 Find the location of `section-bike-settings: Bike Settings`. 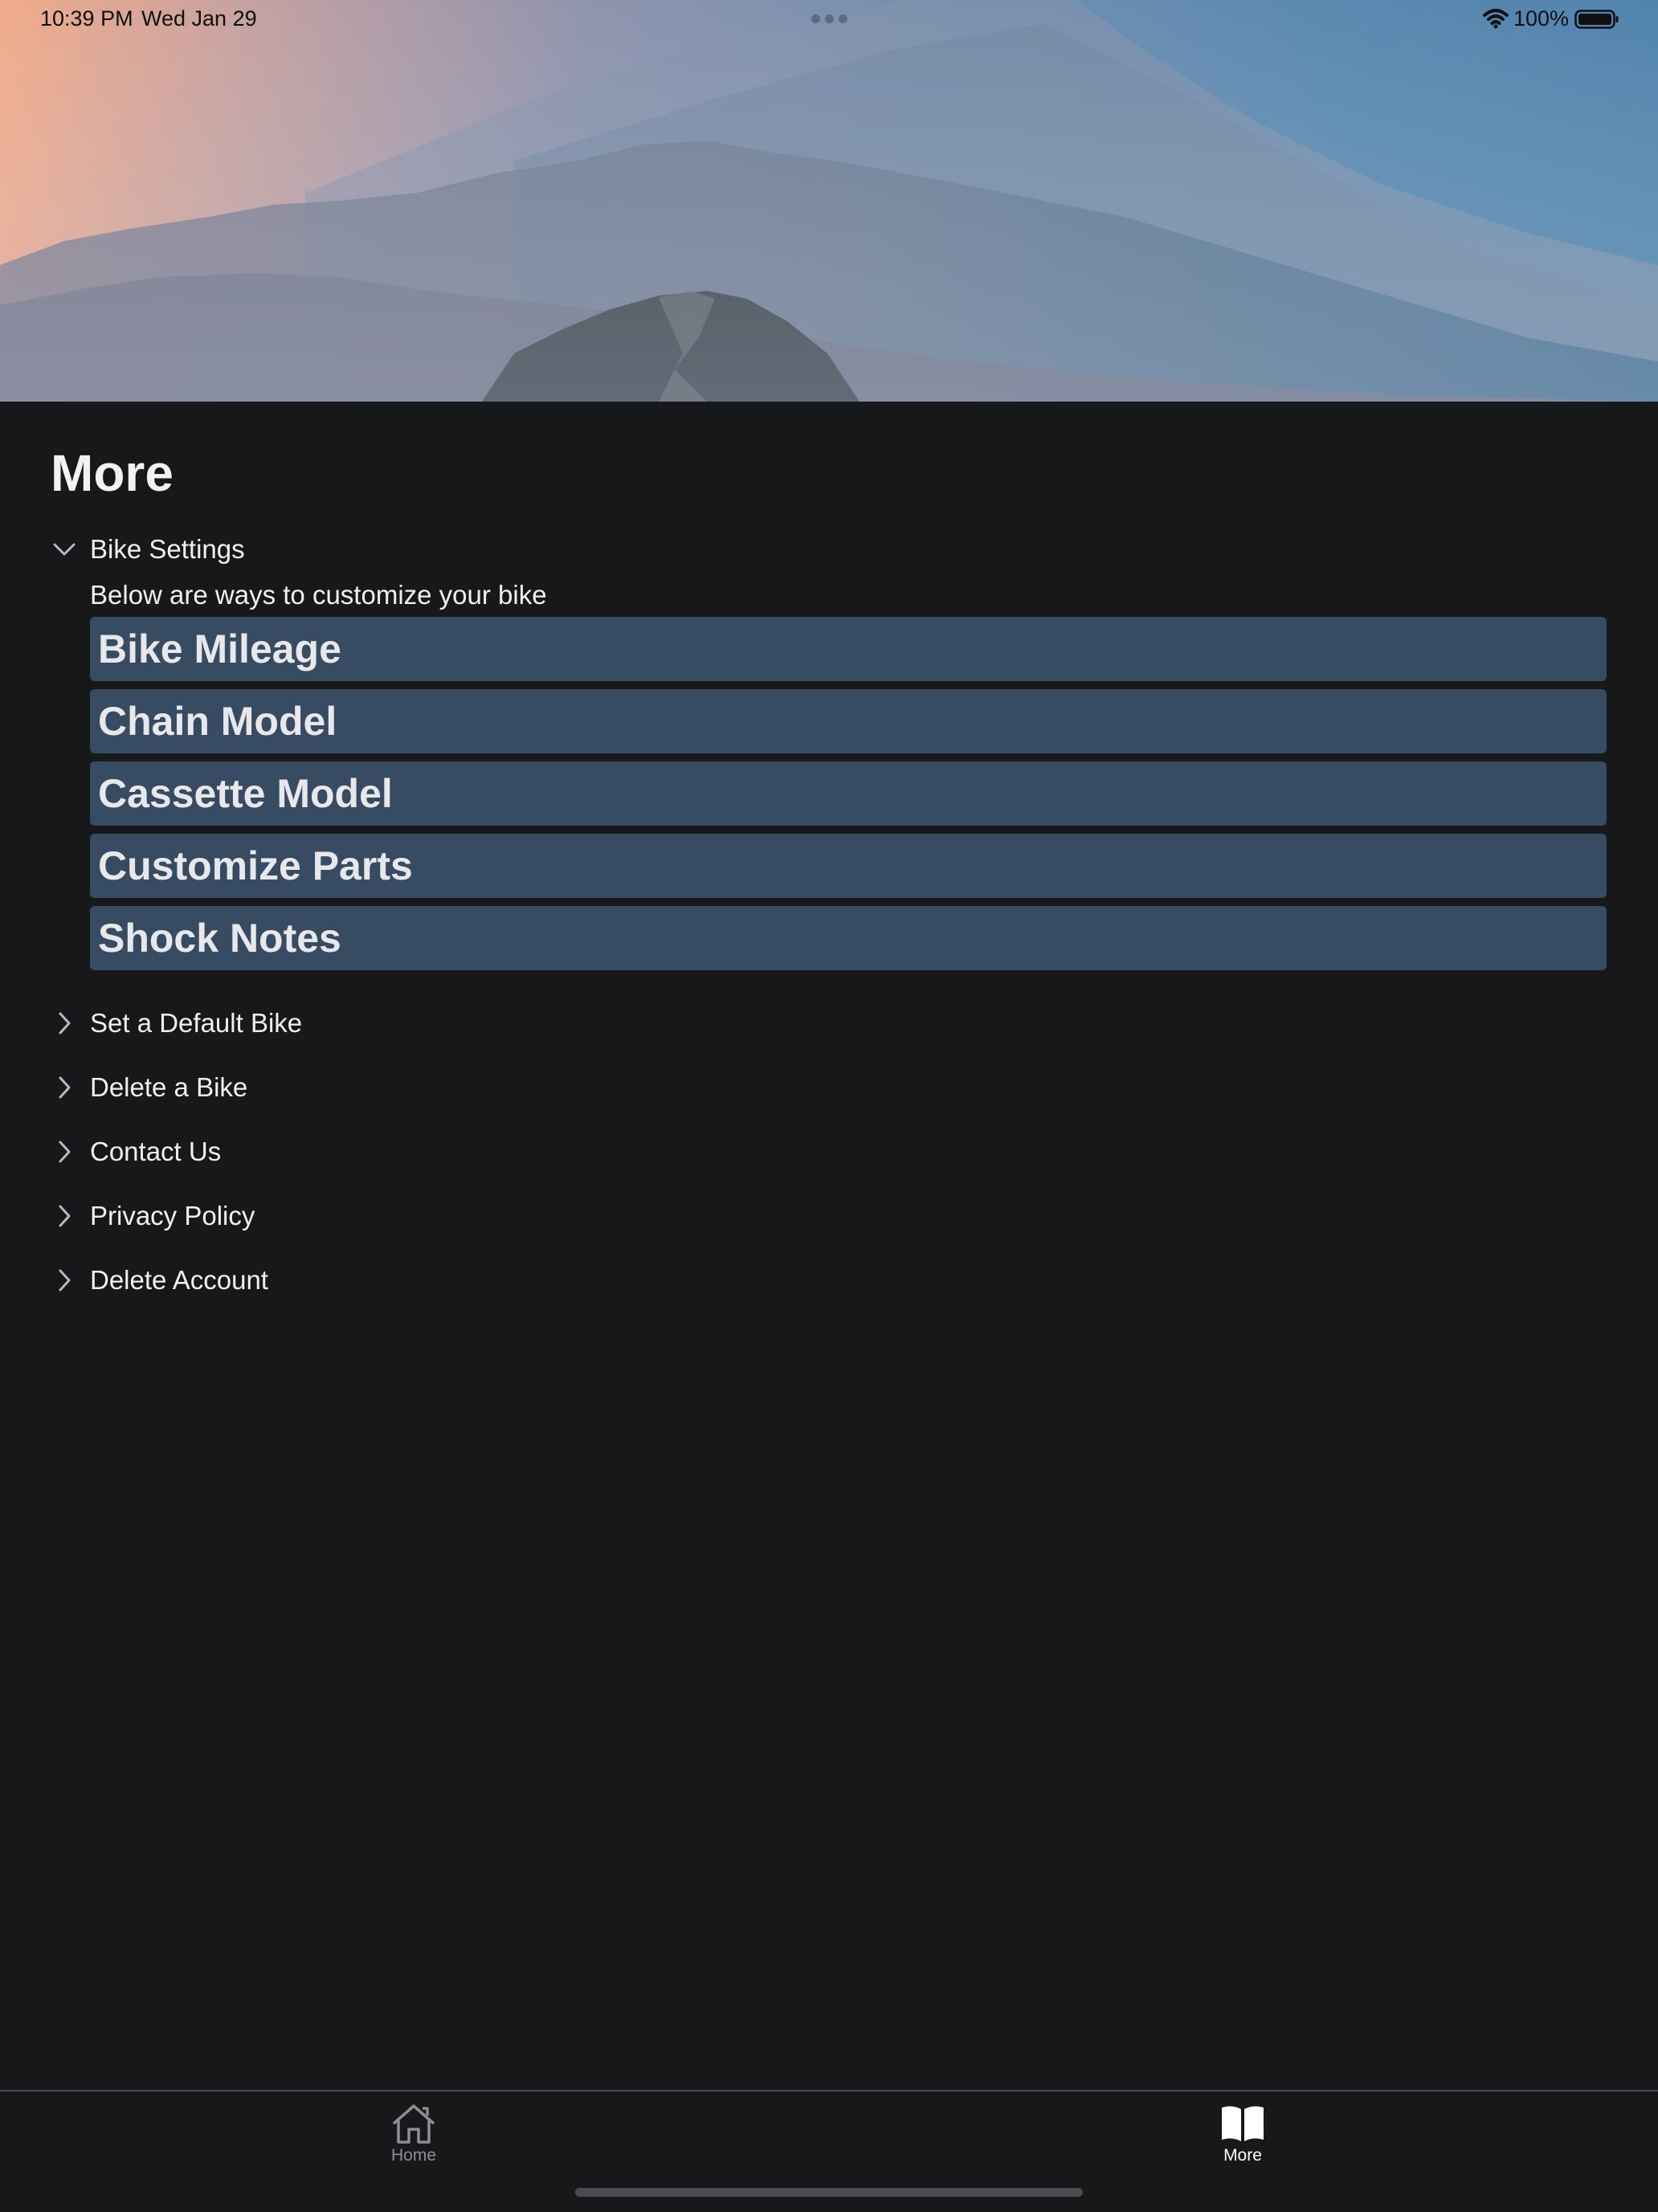

section-bike-settings: Bike Settings is located at coordinates (147, 549).